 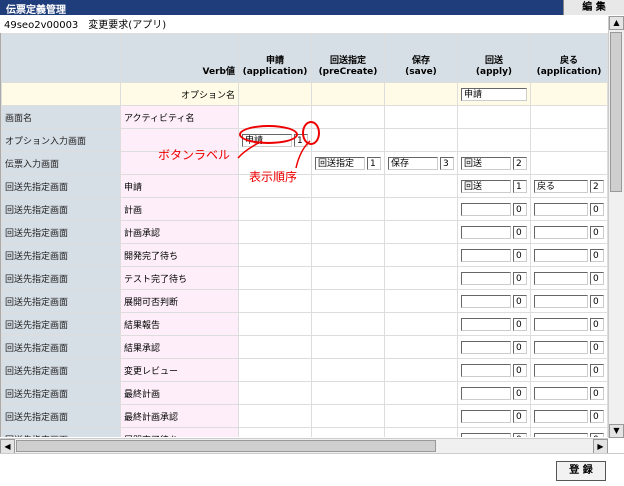 What do you see at coordinates (616, 112) in the screenshot?
I see `scroll-thumb` at bounding box center [616, 112].